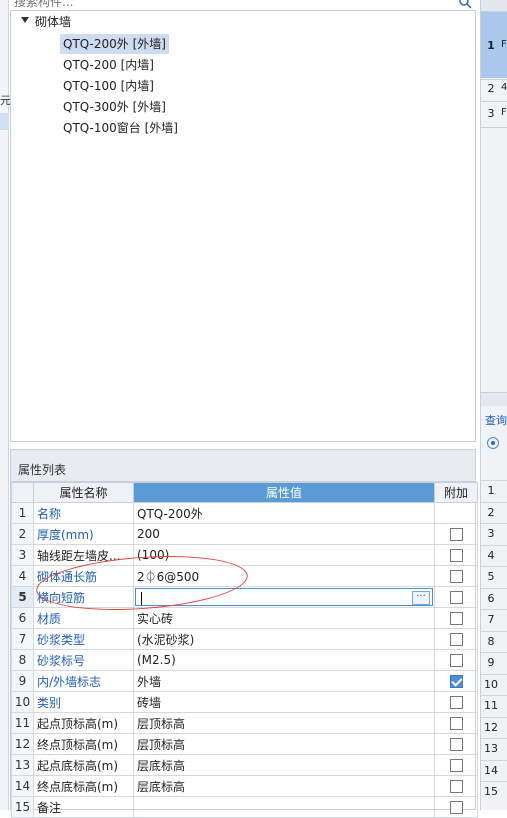 This screenshot has height=818, width=507. What do you see at coordinates (25, 20) in the screenshot?
I see `collapse-arrow-icon` at bounding box center [25, 20].